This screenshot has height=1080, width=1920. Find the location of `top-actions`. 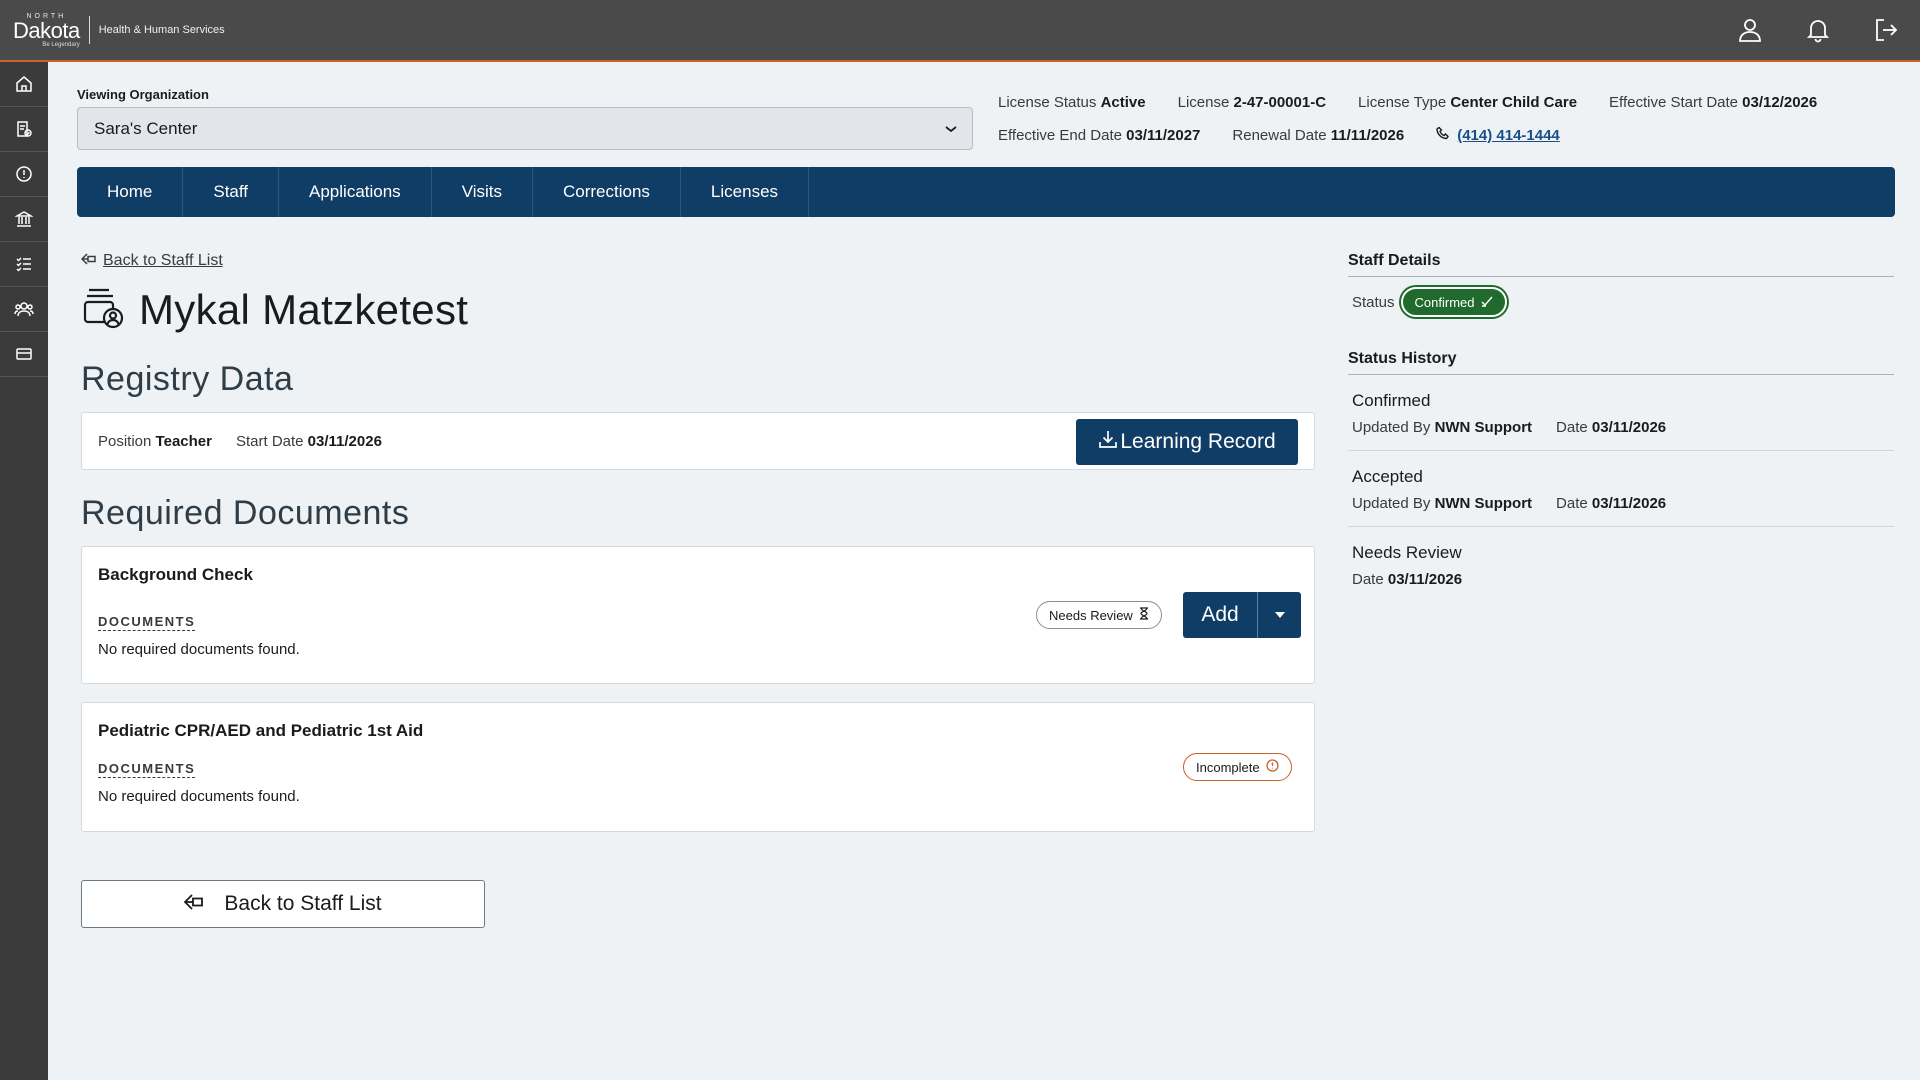

top-actions is located at coordinates (1818, 30).